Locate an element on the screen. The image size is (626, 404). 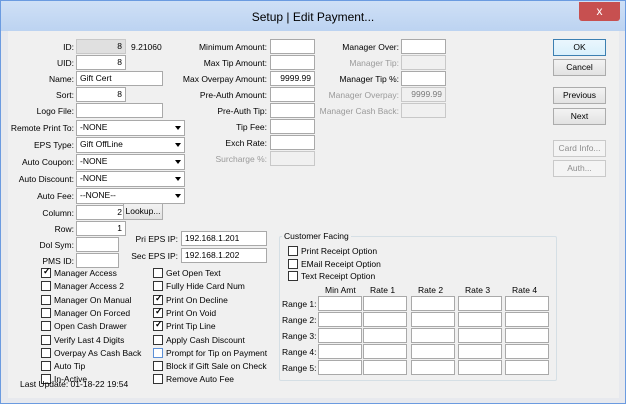
checkmark-icon: ✓ is located at coordinates (159, 310).